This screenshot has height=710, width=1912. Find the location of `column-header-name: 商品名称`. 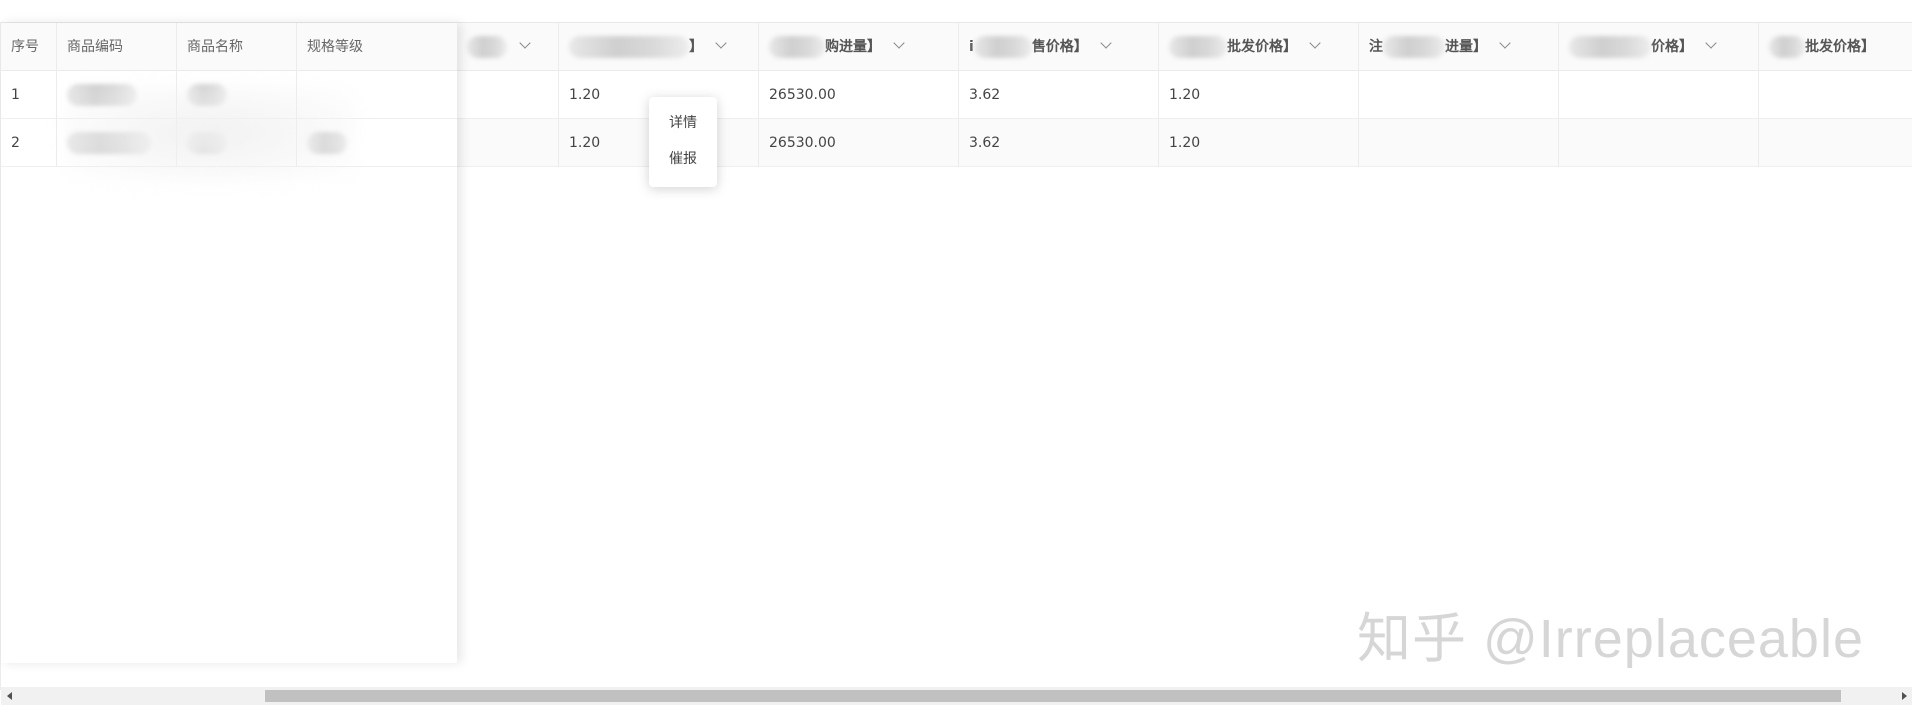

column-header-name: 商品名称 is located at coordinates (237, 47).